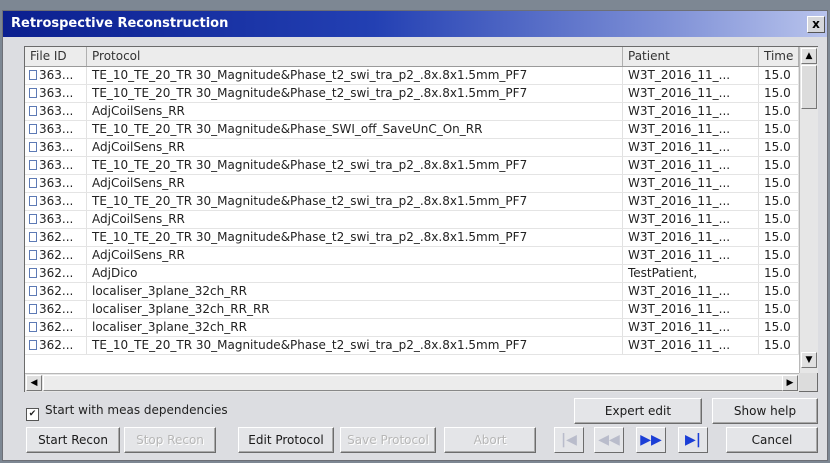  Describe the element at coordinates (808, 210) in the screenshot. I see `vertical-scrollbar: ▲ ▼` at that location.